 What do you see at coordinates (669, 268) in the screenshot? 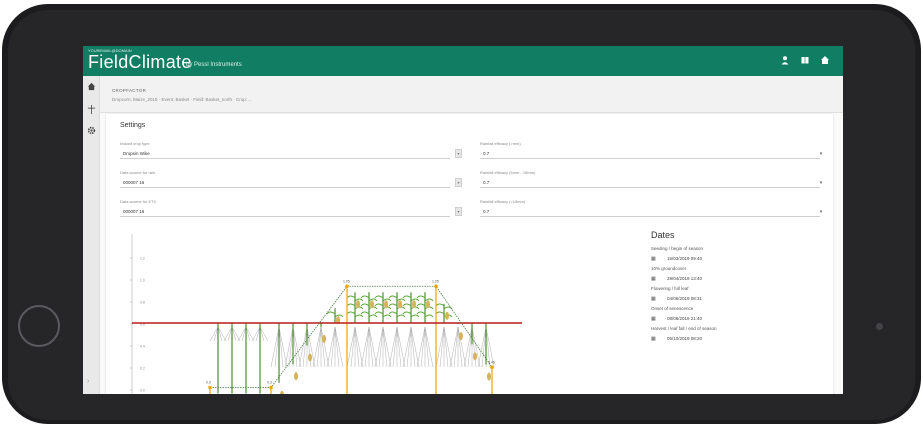
I see `date-label: 10% groundcover` at bounding box center [669, 268].